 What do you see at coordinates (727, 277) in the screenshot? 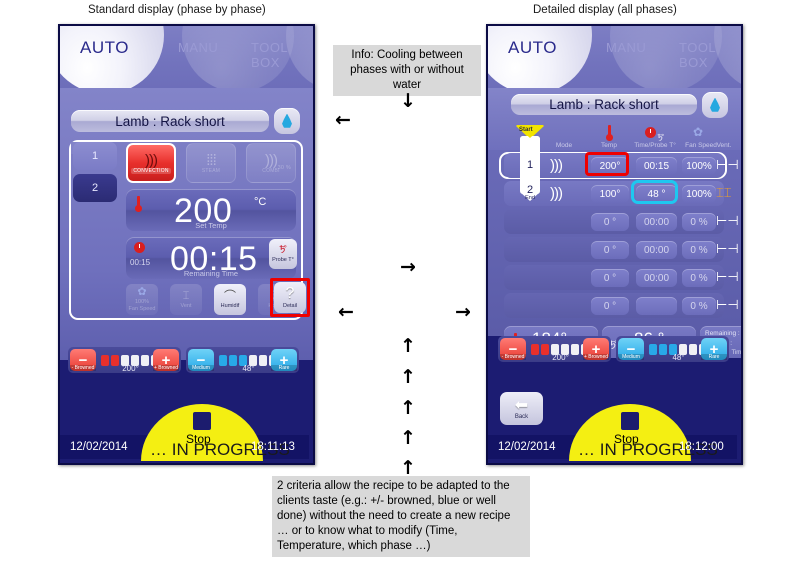
I see `row-5-vent-closed-icon: ⊢⊣` at bounding box center [727, 277].